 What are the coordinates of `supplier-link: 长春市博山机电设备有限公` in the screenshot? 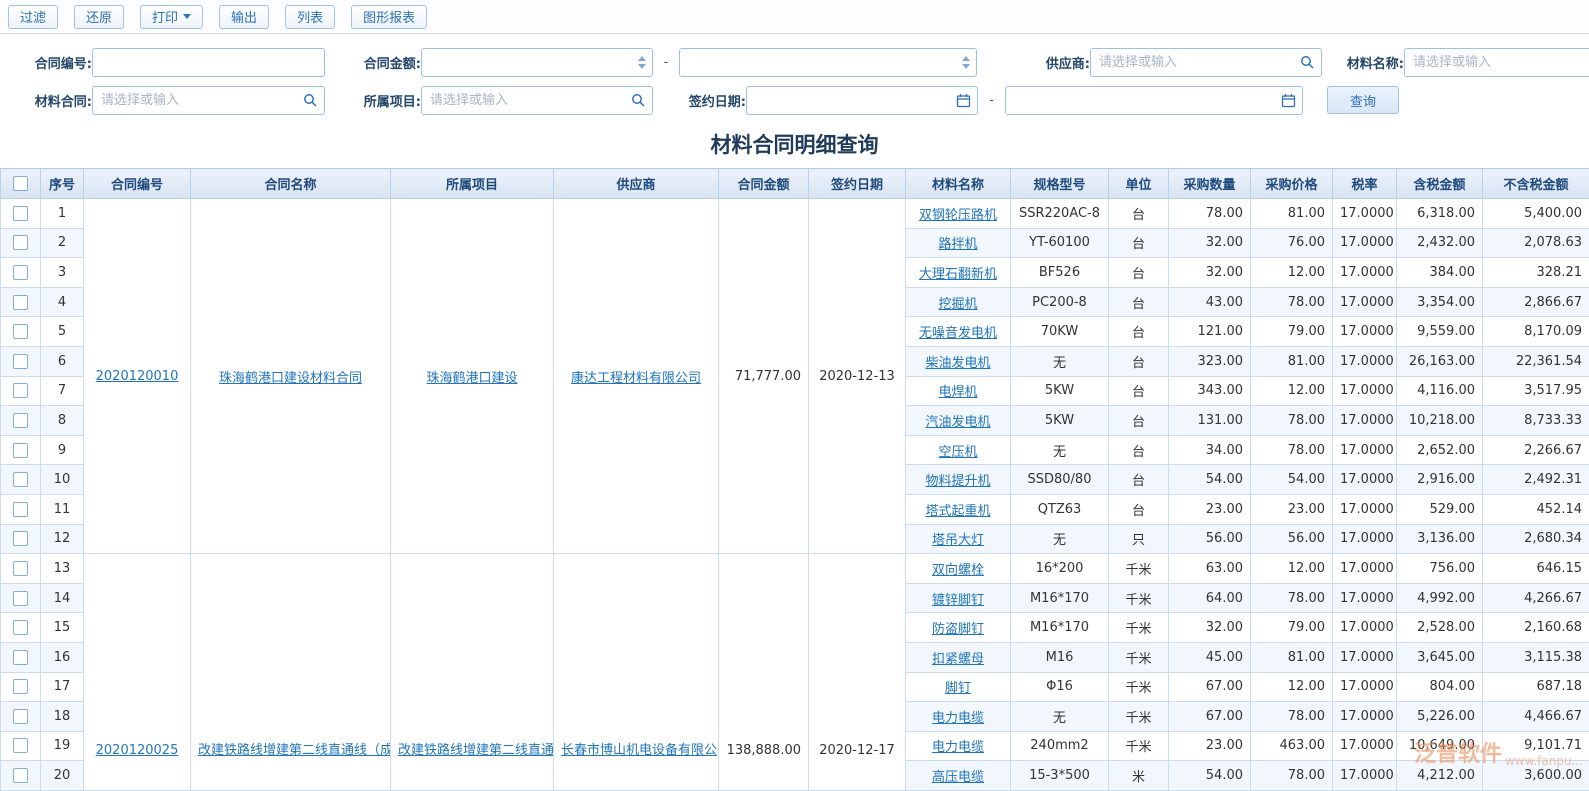 It's located at (639, 750).